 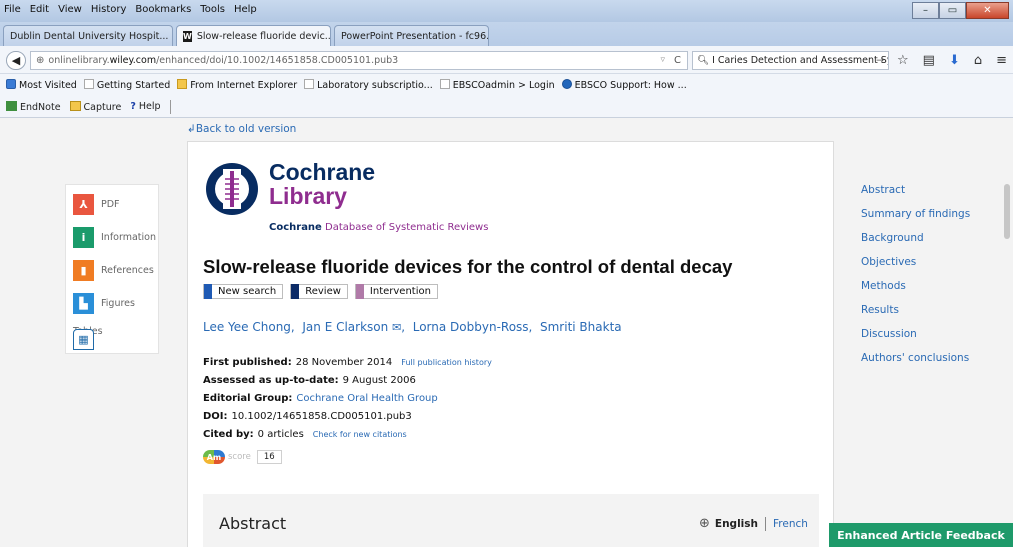 What do you see at coordinates (366, 398) in the screenshot?
I see `editorial-group-link: Cochrane Oral Health Group` at bounding box center [366, 398].